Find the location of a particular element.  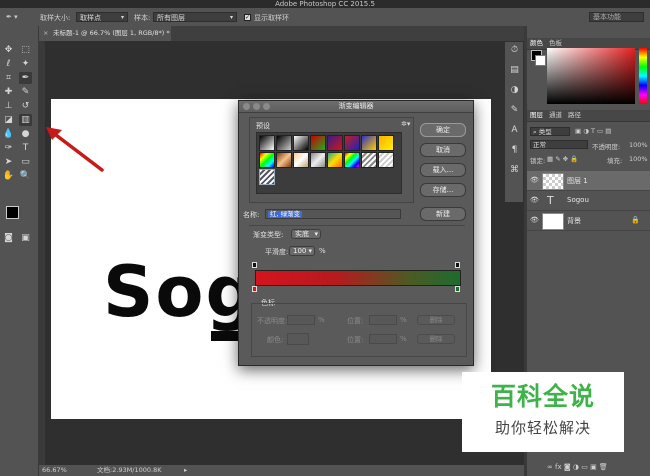

brush-tool-icon: ✎ is located at coordinates (25, 92).